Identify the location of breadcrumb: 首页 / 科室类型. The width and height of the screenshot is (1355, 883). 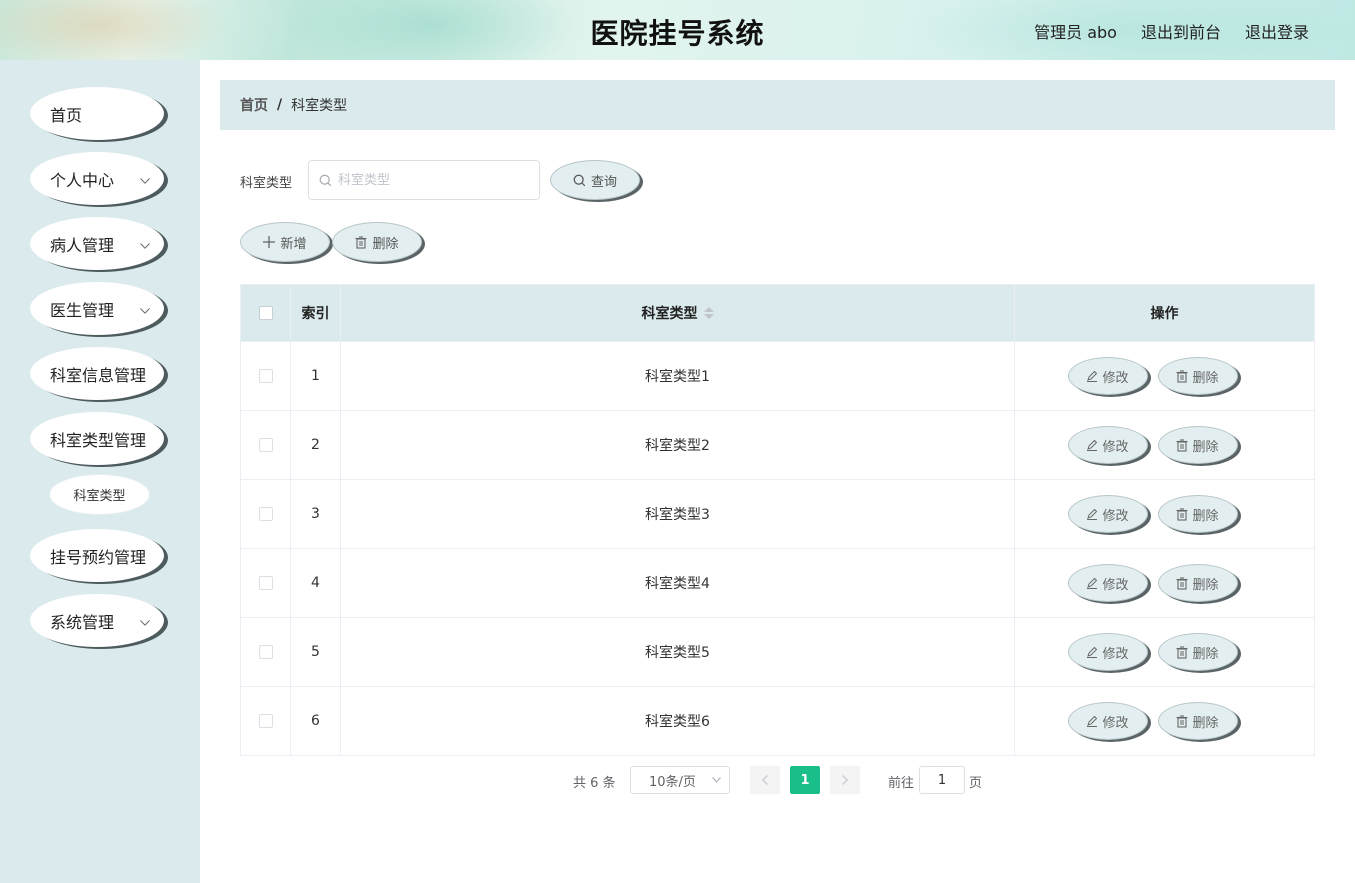
(777, 105).